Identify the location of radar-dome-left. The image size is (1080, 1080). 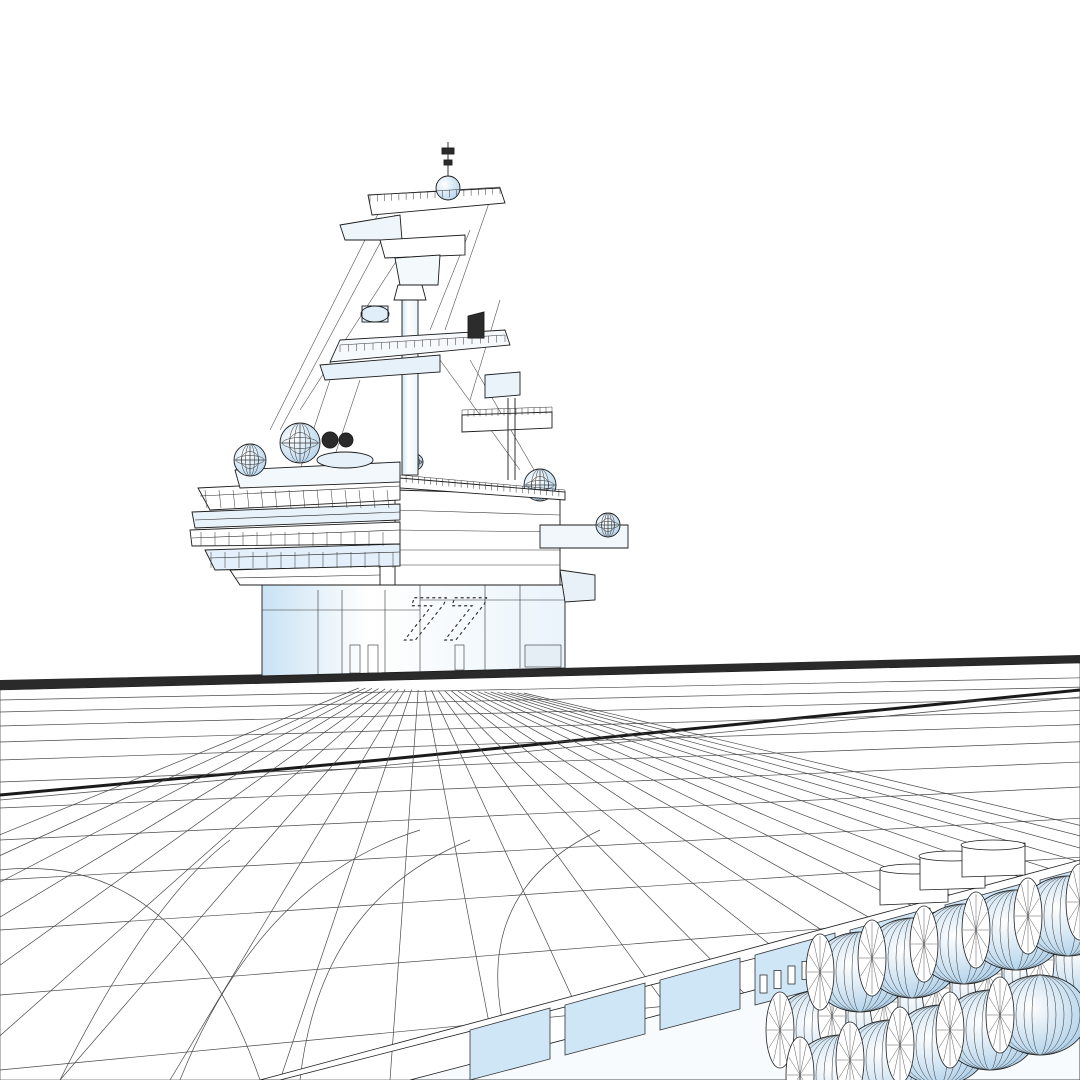
(250, 460).